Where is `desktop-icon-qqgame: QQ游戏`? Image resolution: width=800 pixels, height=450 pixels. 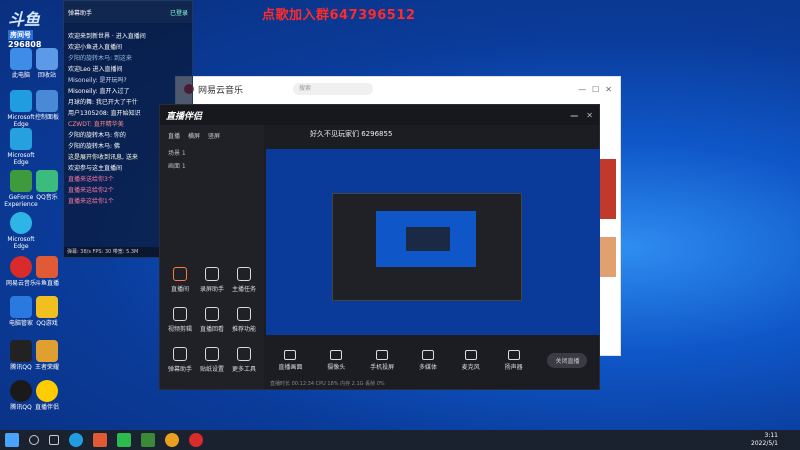 desktop-icon-qqgame: QQ游戏 is located at coordinates (47, 311).